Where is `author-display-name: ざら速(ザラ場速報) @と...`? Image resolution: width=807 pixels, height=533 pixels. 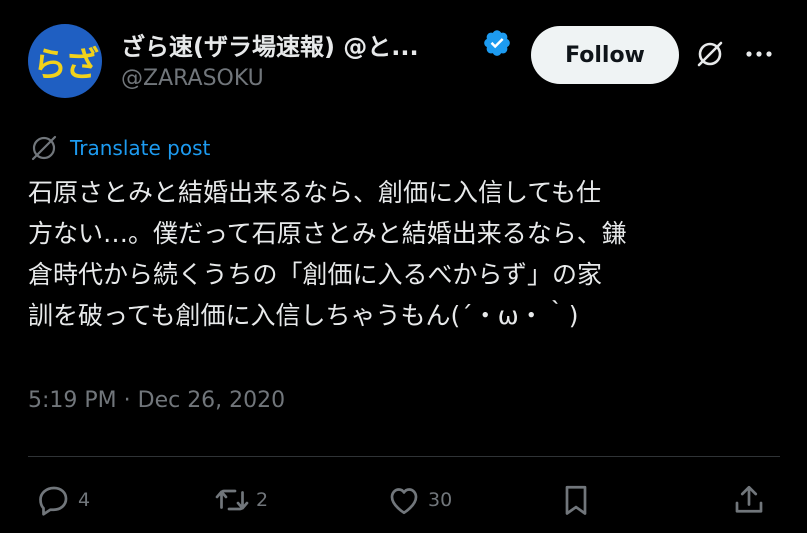 author-display-name: ざら速(ザラ場速報) @と... is located at coordinates (291, 44).